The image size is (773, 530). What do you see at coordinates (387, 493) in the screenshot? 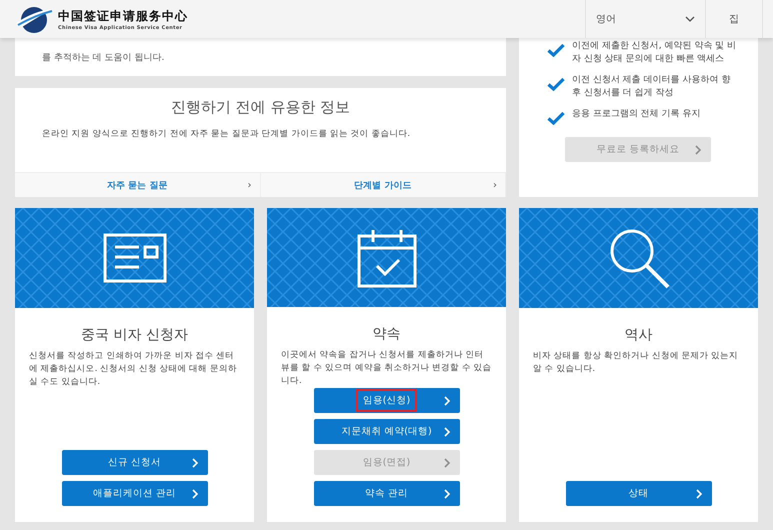
I see `action-button: 약속 관리` at bounding box center [387, 493].